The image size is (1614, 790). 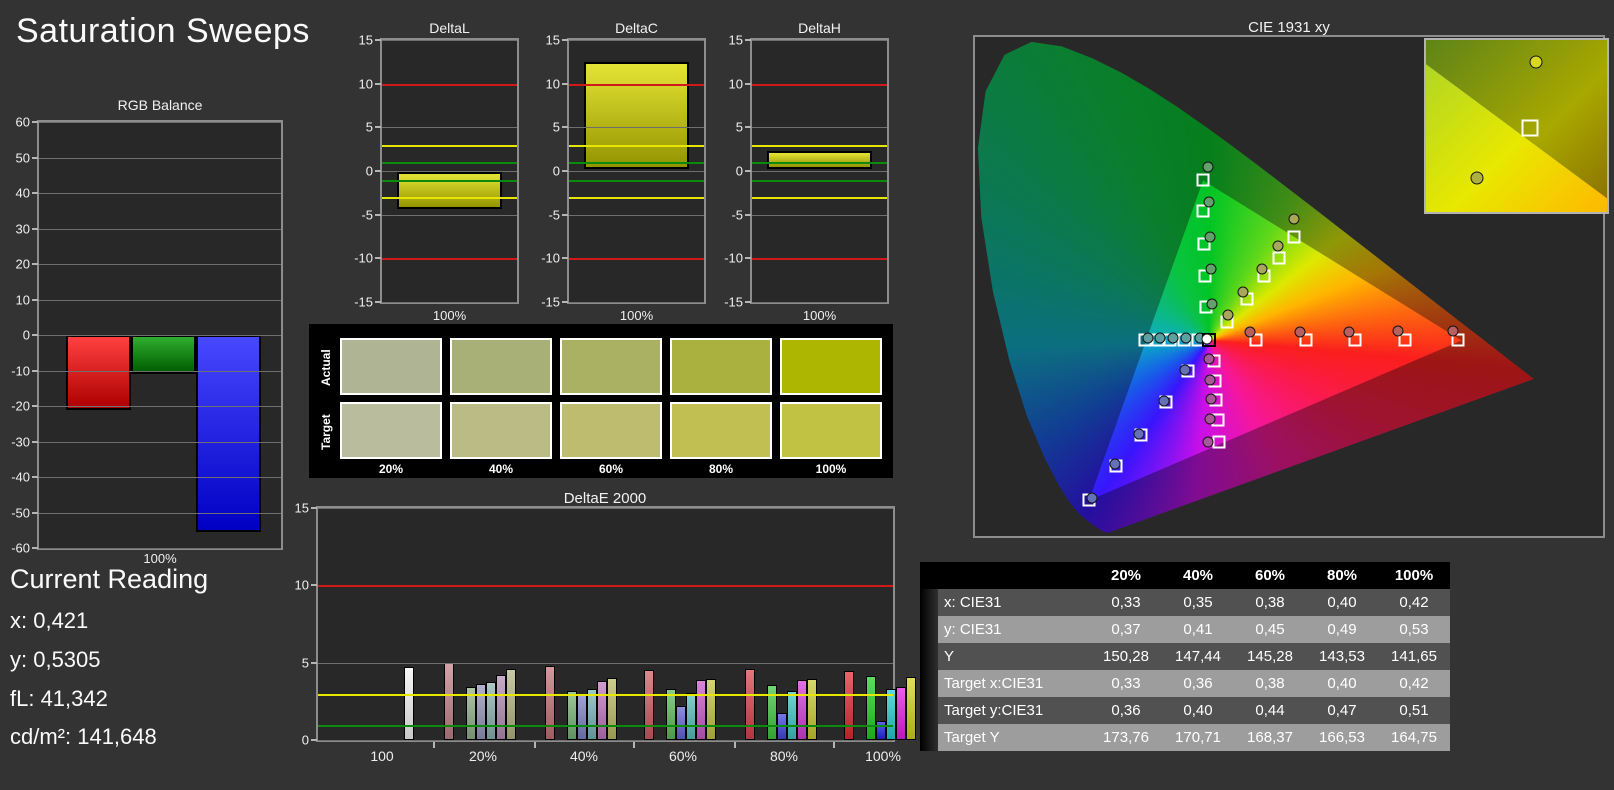 What do you see at coordinates (1414, 710) in the screenshot?
I see `table-cell: 0,51` at bounding box center [1414, 710].